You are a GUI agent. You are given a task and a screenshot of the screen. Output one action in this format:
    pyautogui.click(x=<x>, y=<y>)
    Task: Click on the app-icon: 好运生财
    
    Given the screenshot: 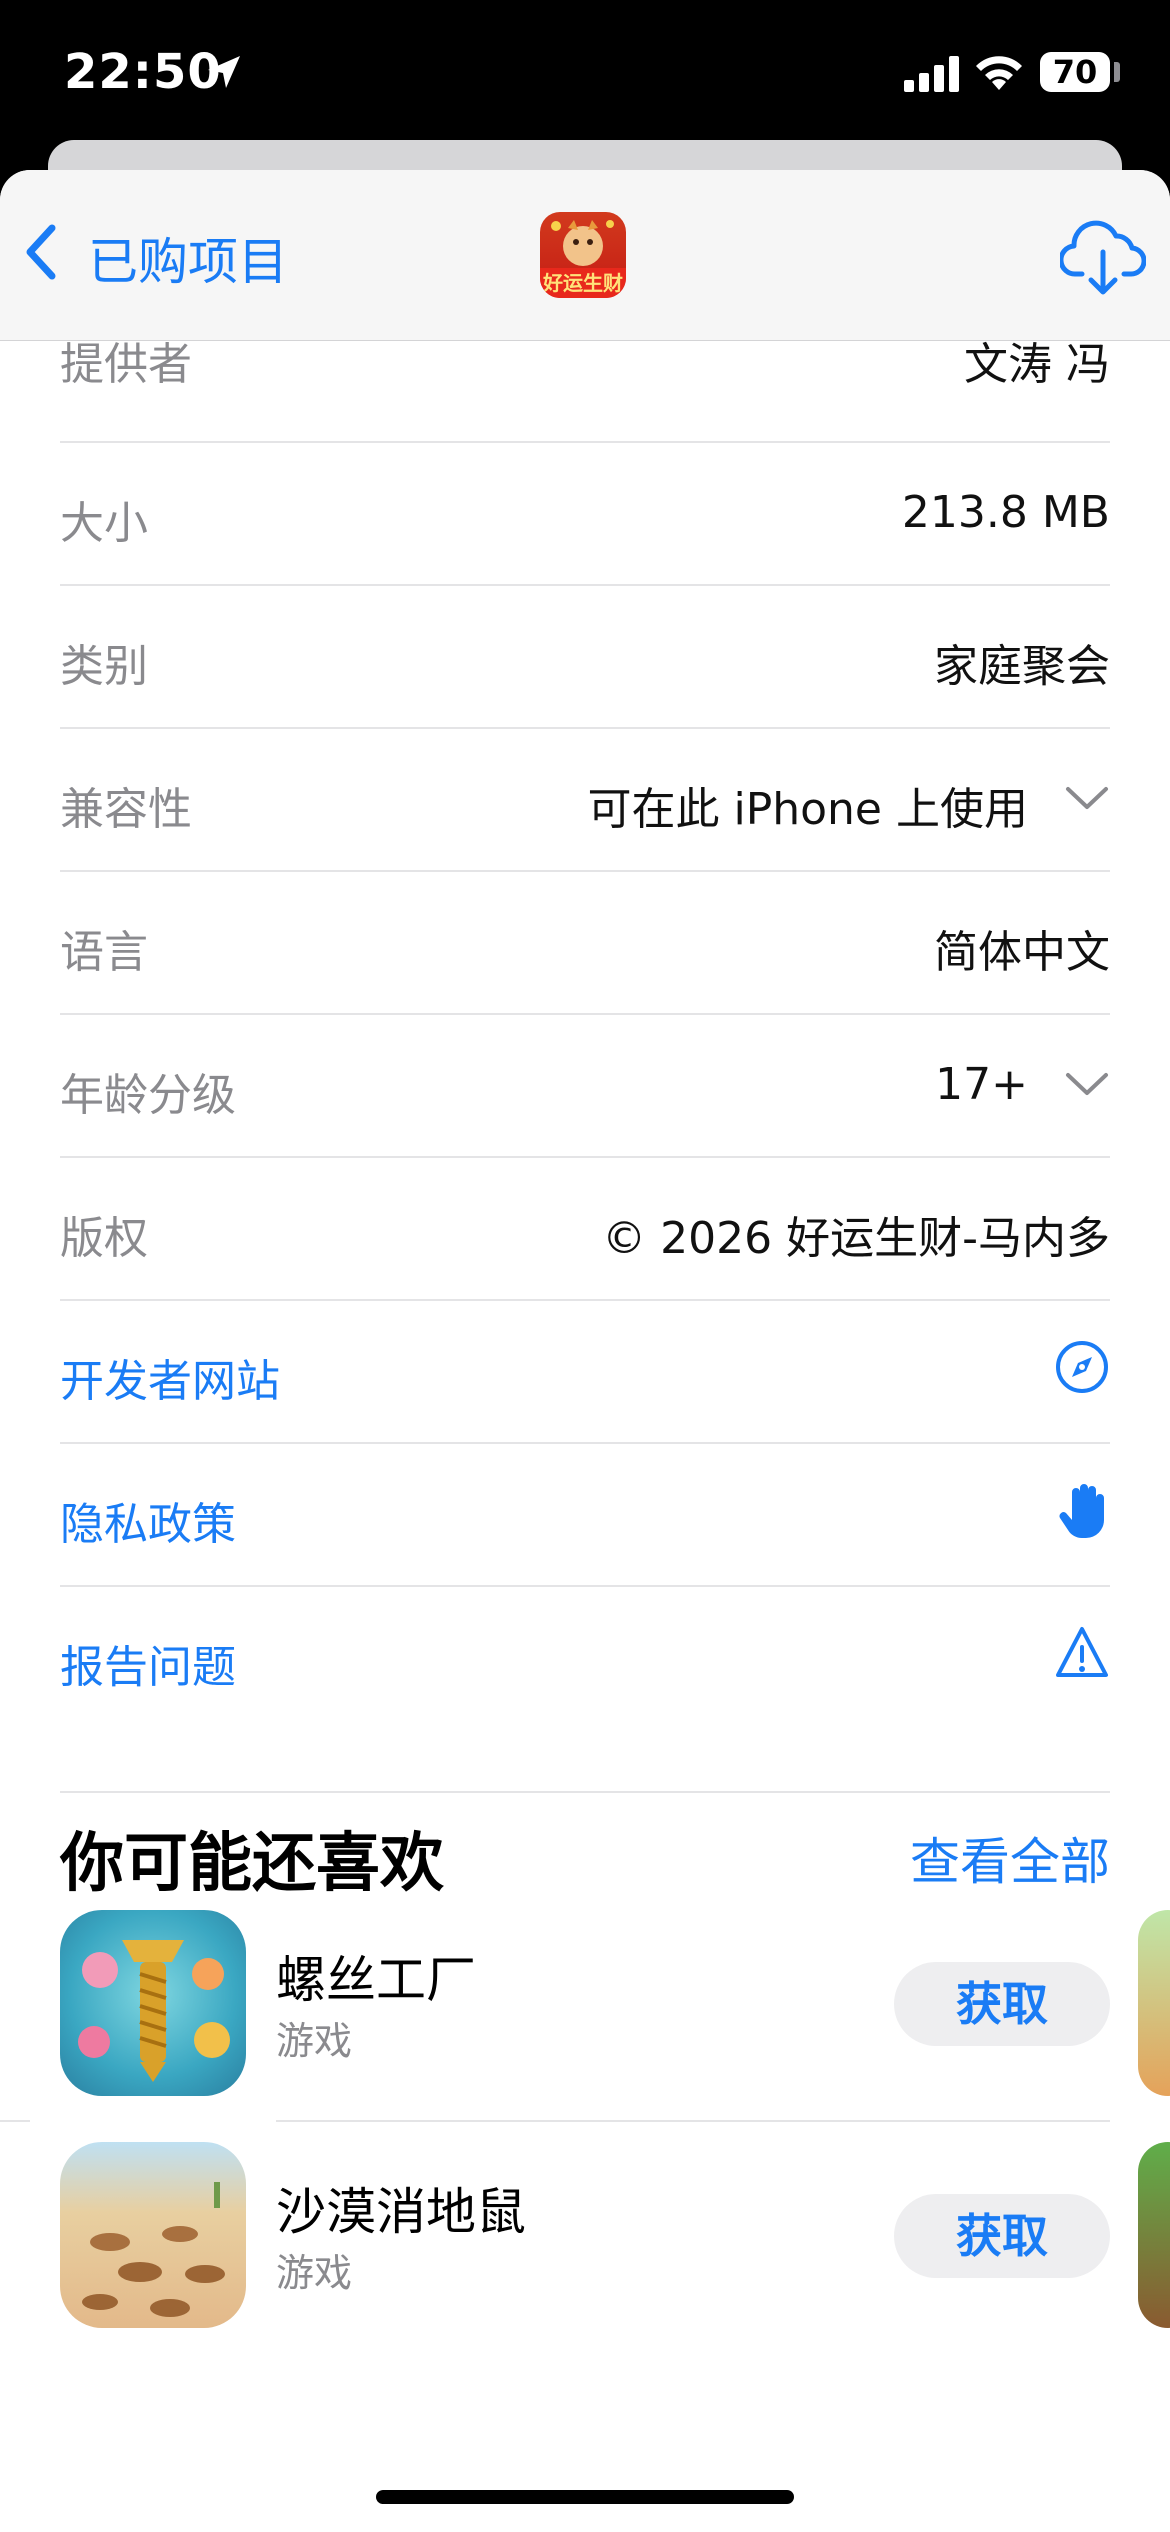 What is the action you would take?
    pyautogui.click(x=583, y=255)
    